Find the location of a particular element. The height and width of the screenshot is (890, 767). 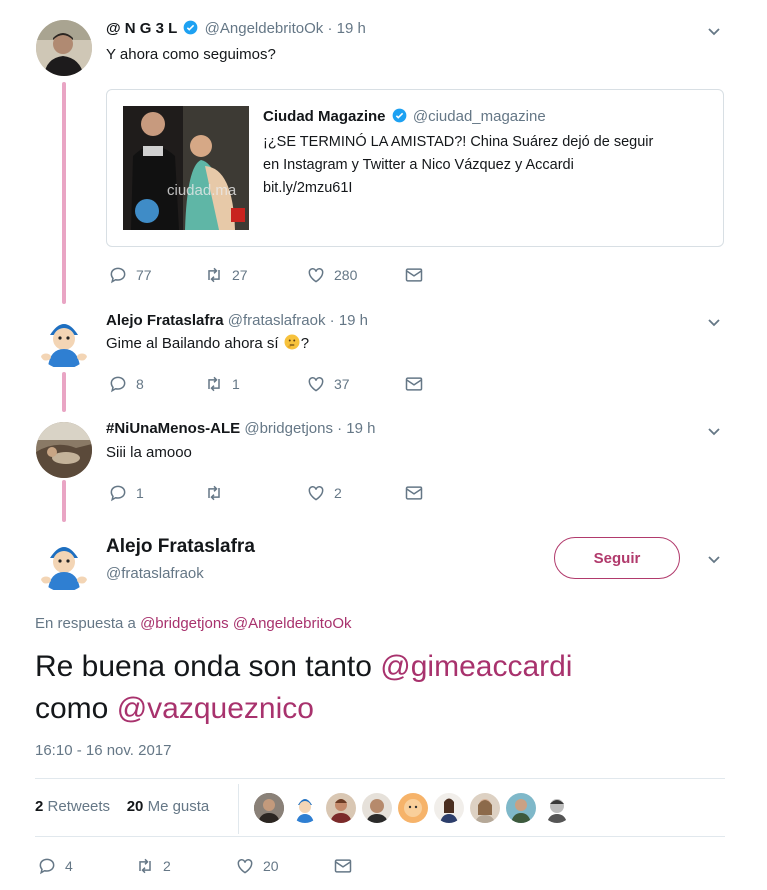

mention-link: @vazqueznico is located at coordinates (215, 708).